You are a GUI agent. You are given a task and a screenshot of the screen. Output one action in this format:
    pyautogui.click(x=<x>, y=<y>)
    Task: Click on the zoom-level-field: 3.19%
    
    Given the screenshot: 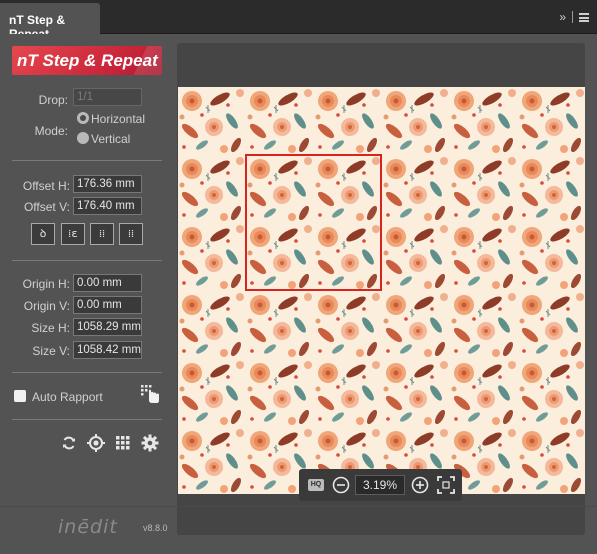 What is the action you would take?
    pyautogui.click(x=380, y=485)
    